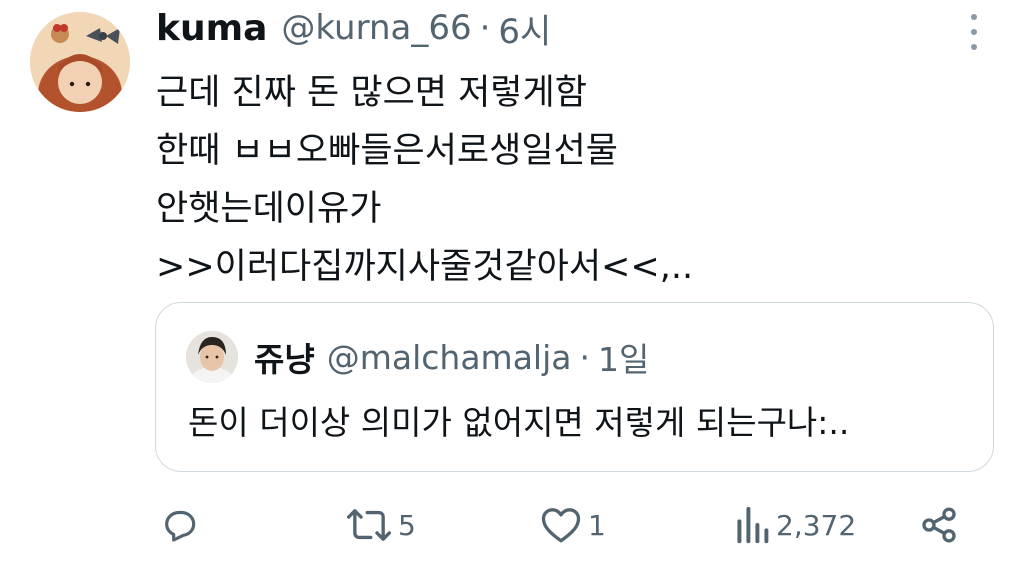 This screenshot has width=1024, height=584. Describe the element at coordinates (371, 93) in the screenshot. I see `tweet-text-line: 근데 진짜 돈 많으면 저렇게함` at that location.